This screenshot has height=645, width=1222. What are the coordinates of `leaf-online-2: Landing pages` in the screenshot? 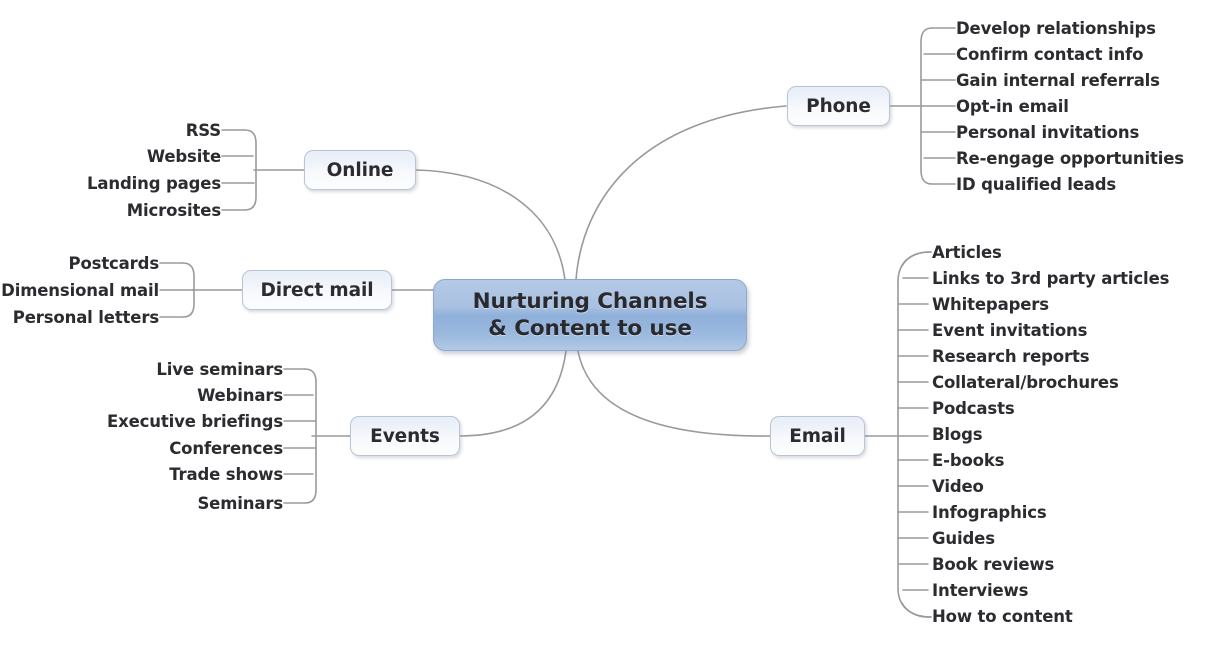 It's located at (154, 184).